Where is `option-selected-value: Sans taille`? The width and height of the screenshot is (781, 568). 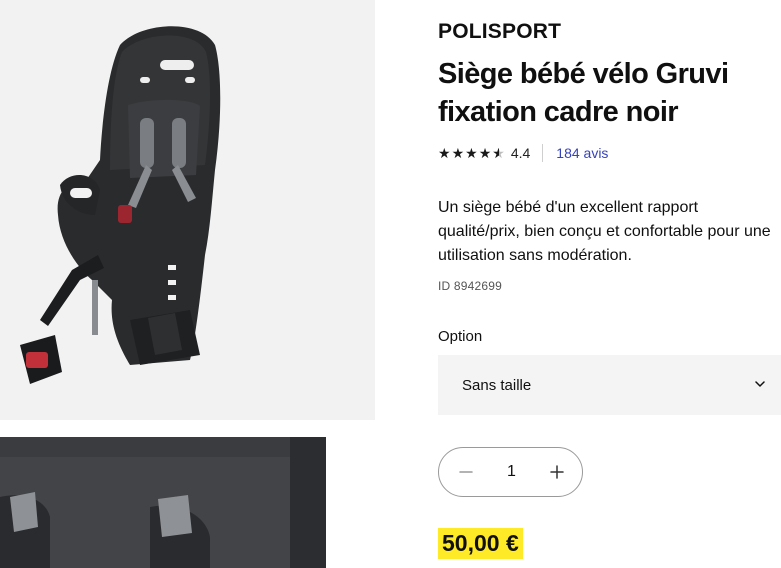 option-selected-value: Sans taille is located at coordinates (497, 385).